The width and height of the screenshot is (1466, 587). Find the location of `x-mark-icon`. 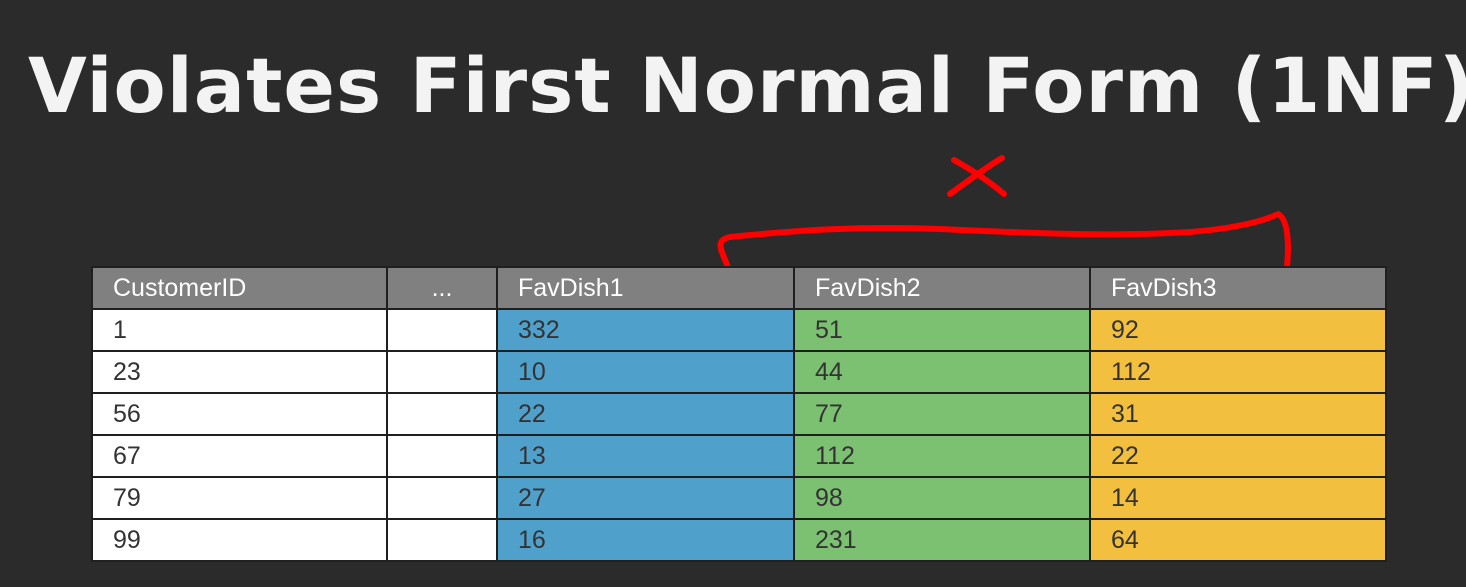

x-mark-icon is located at coordinates (977, 176).